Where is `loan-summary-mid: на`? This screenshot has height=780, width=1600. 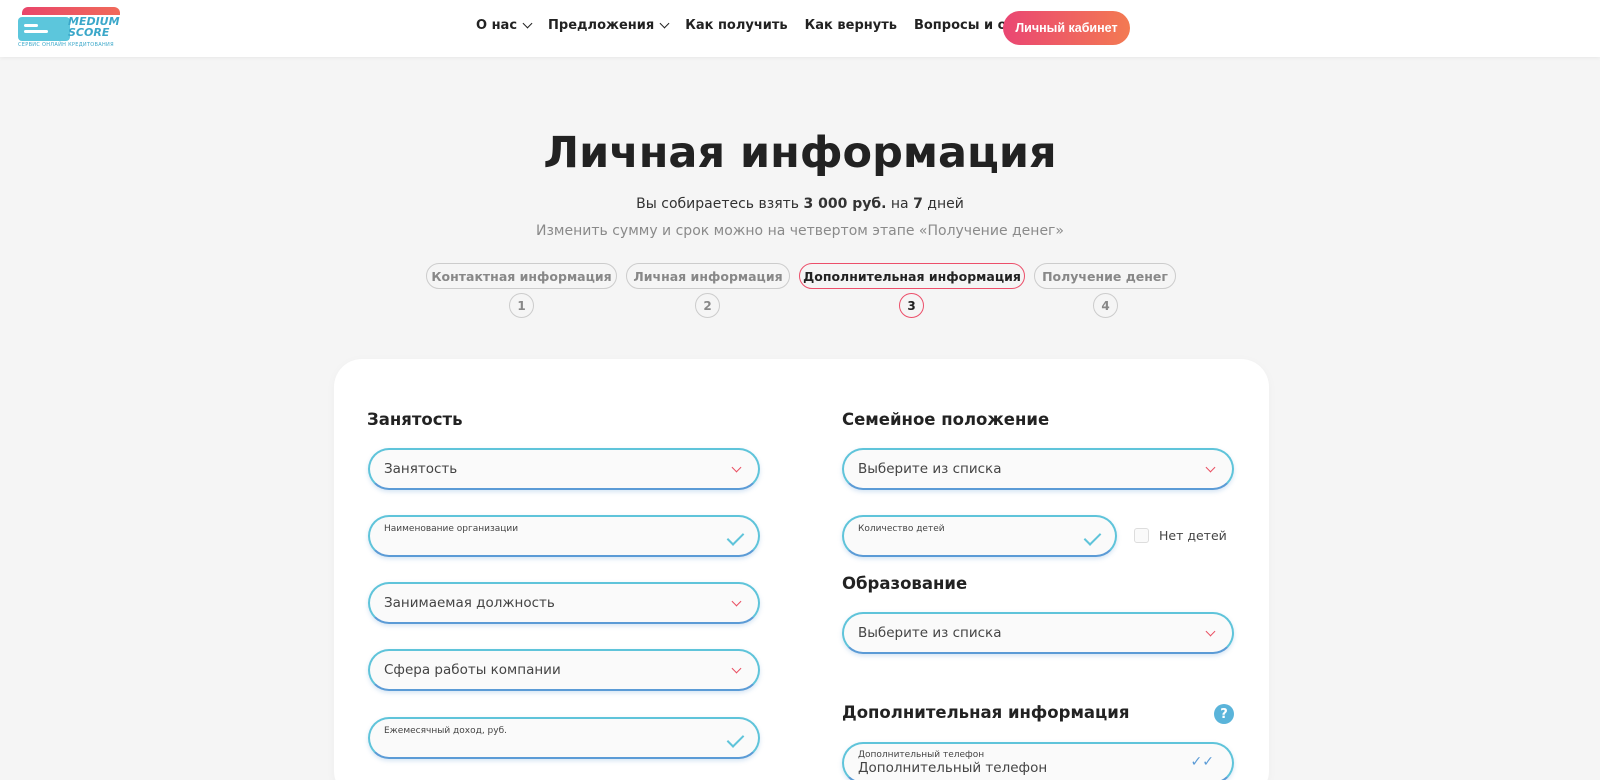 loan-summary-mid: на is located at coordinates (900, 204).